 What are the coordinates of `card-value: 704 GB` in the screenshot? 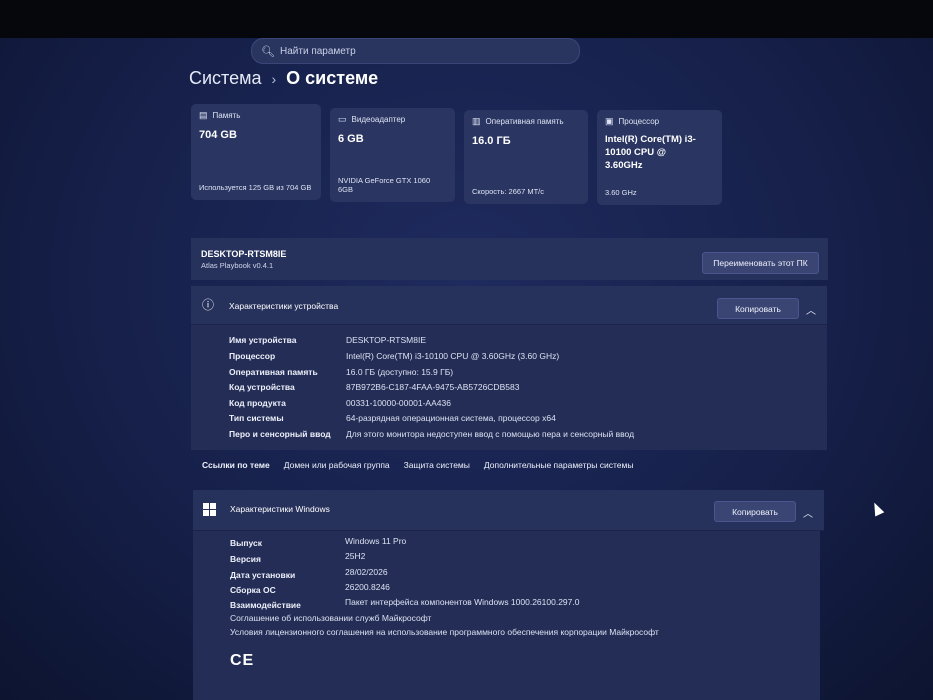 It's located at (218, 135).